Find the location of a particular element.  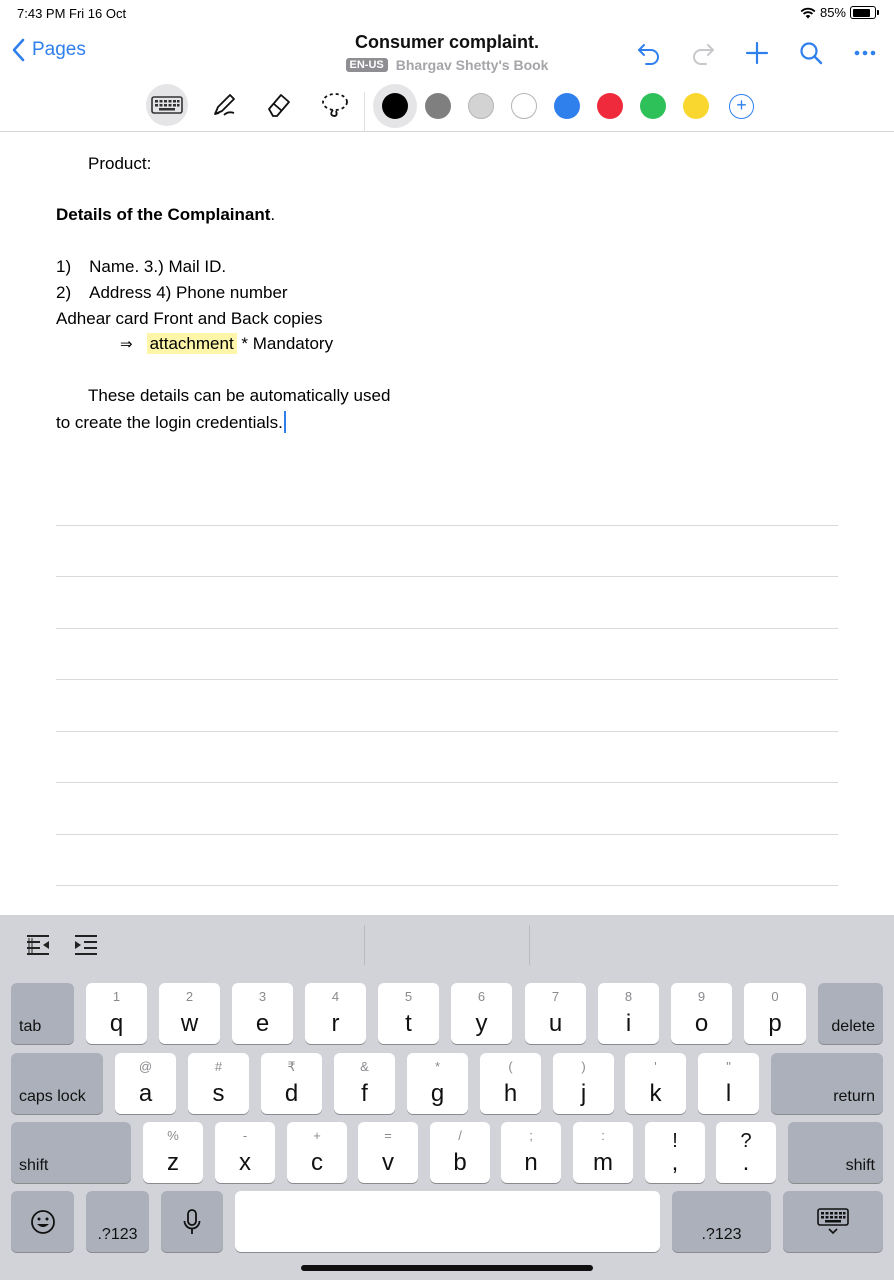

list-text: Address 4) Phone number is located at coordinates (188, 292).